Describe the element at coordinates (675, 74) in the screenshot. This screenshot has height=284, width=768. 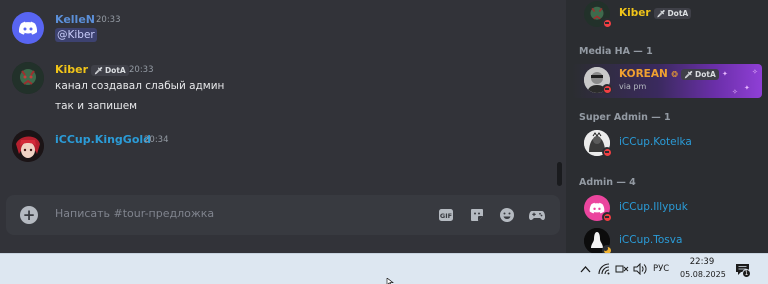
I see `server-badge-icon: ❂` at that location.